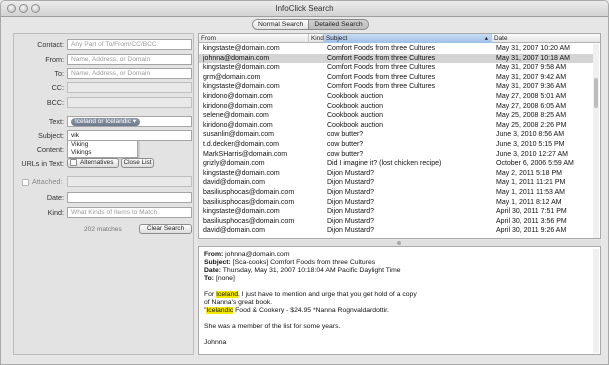 The image size is (609, 365). What do you see at coordinates (236, 58) in the screenshot?
I see `row-from: johnna@domain.com` at bounding box center [236, 58].